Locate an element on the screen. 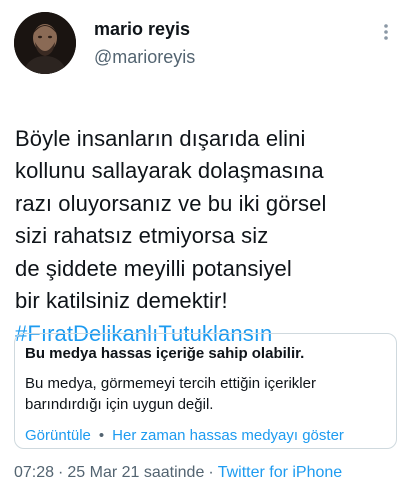  profile-photo-icon is located at coordinates (45, 43).